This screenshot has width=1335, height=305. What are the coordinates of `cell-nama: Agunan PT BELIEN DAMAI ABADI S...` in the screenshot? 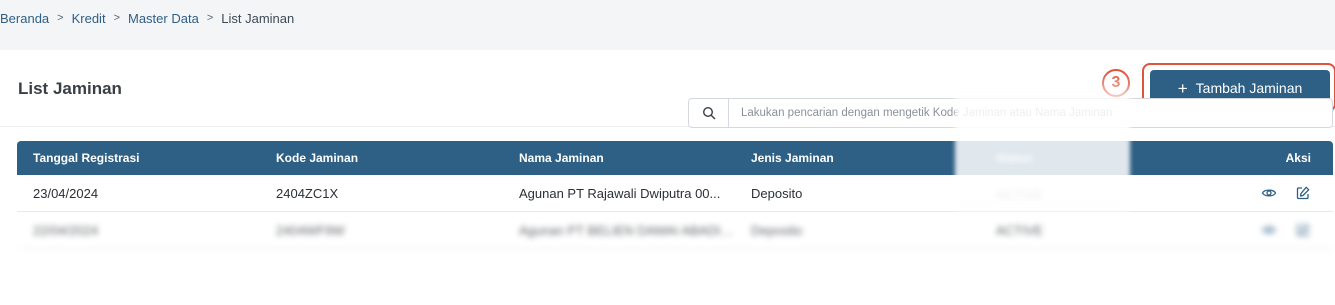 It's located at (627, 230).